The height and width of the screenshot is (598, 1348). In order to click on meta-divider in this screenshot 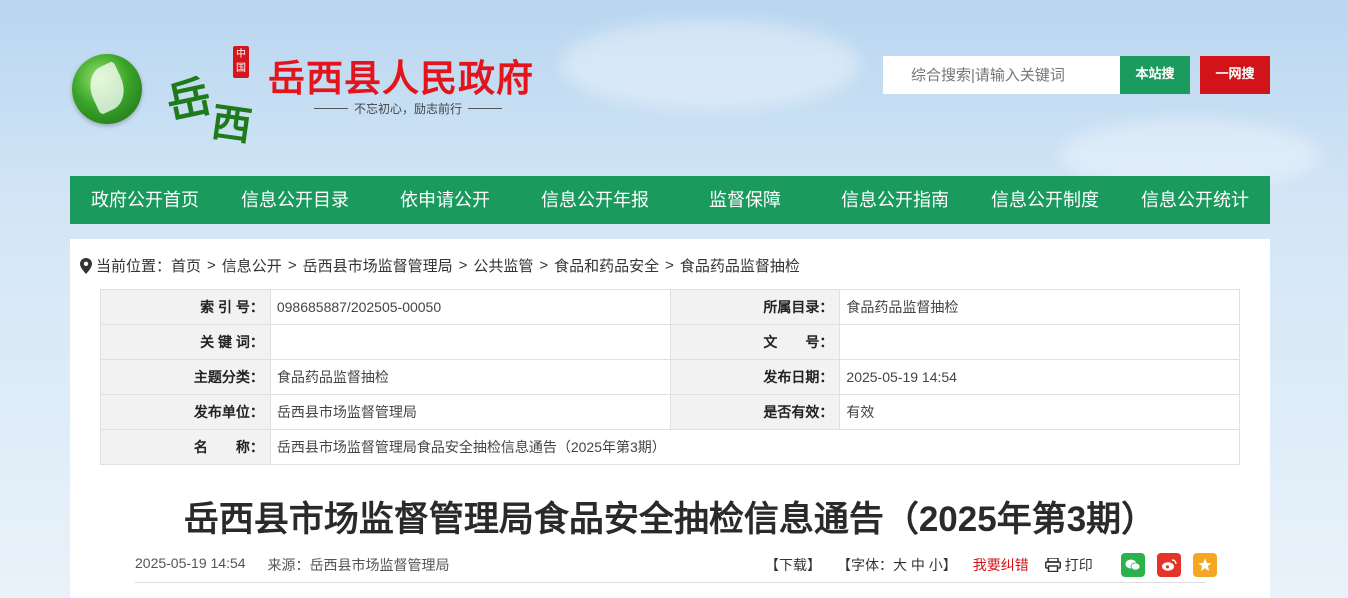, I will do `click(670, 582)`.